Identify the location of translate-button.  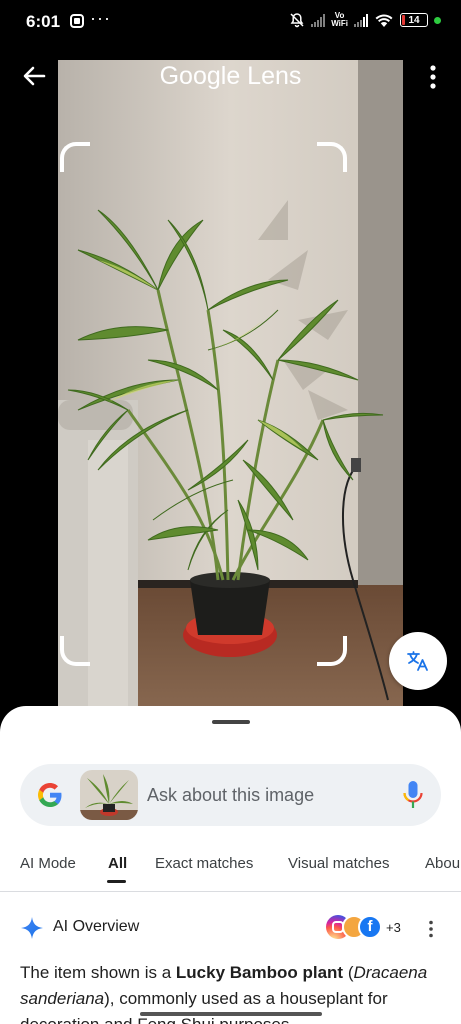
(418, 661).